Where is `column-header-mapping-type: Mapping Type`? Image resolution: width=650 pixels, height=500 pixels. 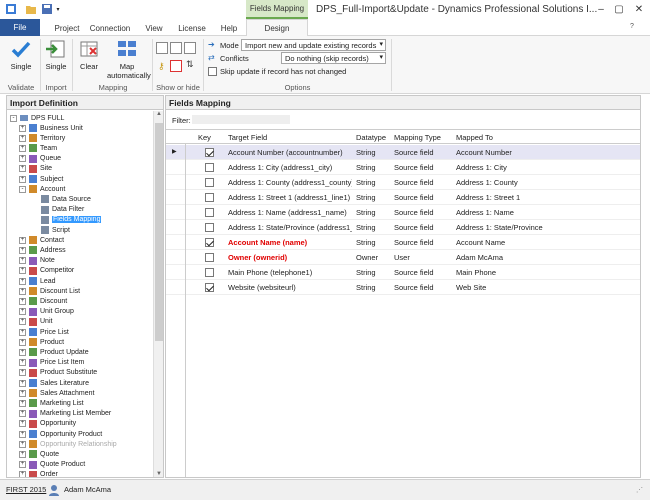
column-header-mapping-type: Mapping Type is located at coordinates (417, 137).